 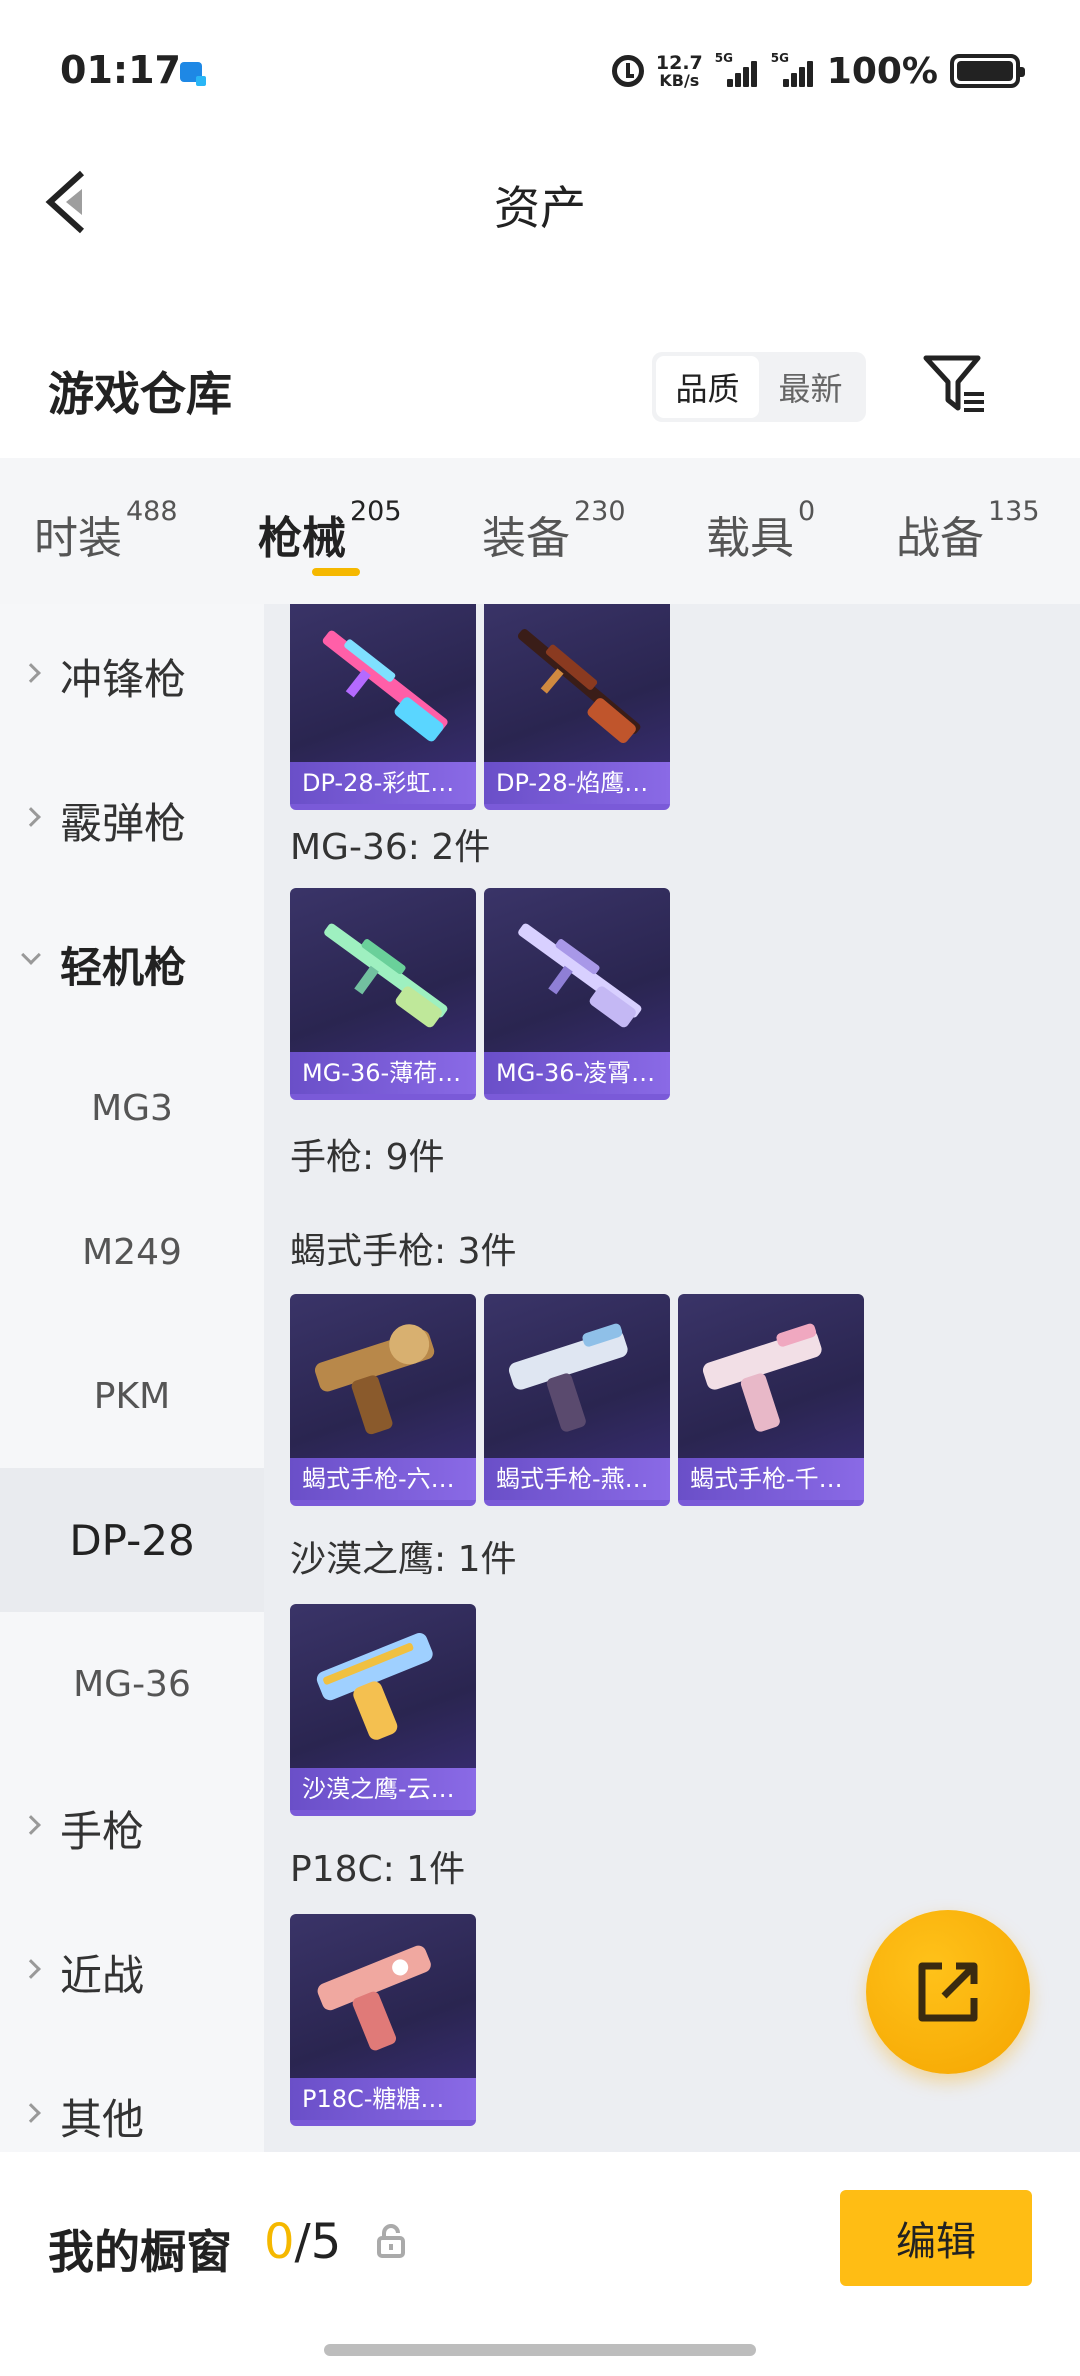 I want to click on net-speed: 12.7 KB/s, so click(x=679, y=70).